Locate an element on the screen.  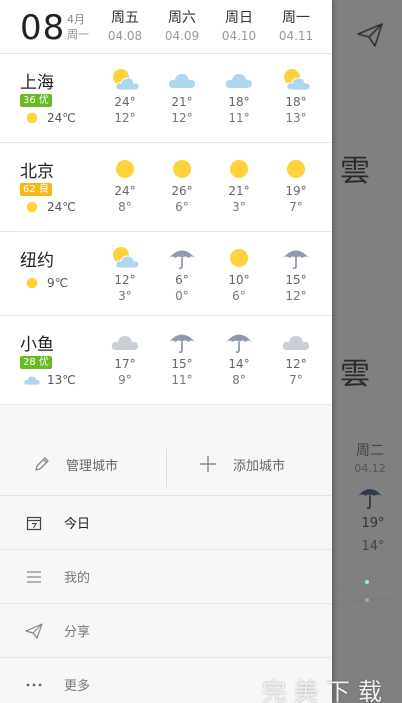
forecast-low-temp: 9° is located at coordinates (125, 380).